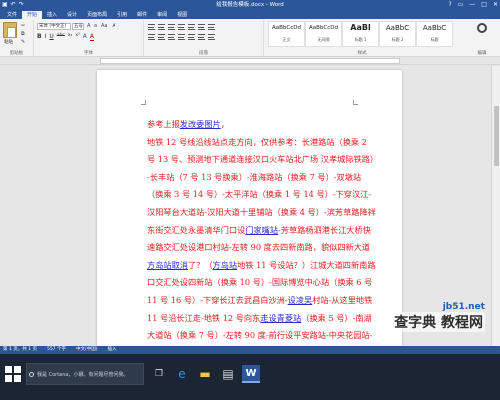 This screenshot has height=400, width=500. Describe the element at coordinates (70, 37) in the screenshot. I see `subscript-button: x₂` at that location.